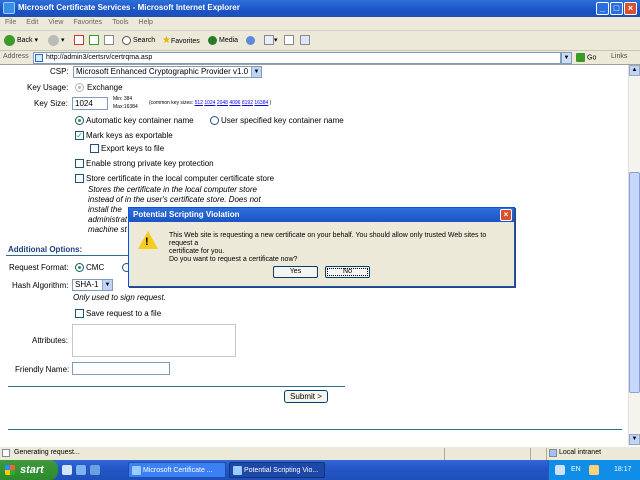 This screenshot has height=480, width=640. I want to click on security-zone: Local intranet, so click(580, 452).